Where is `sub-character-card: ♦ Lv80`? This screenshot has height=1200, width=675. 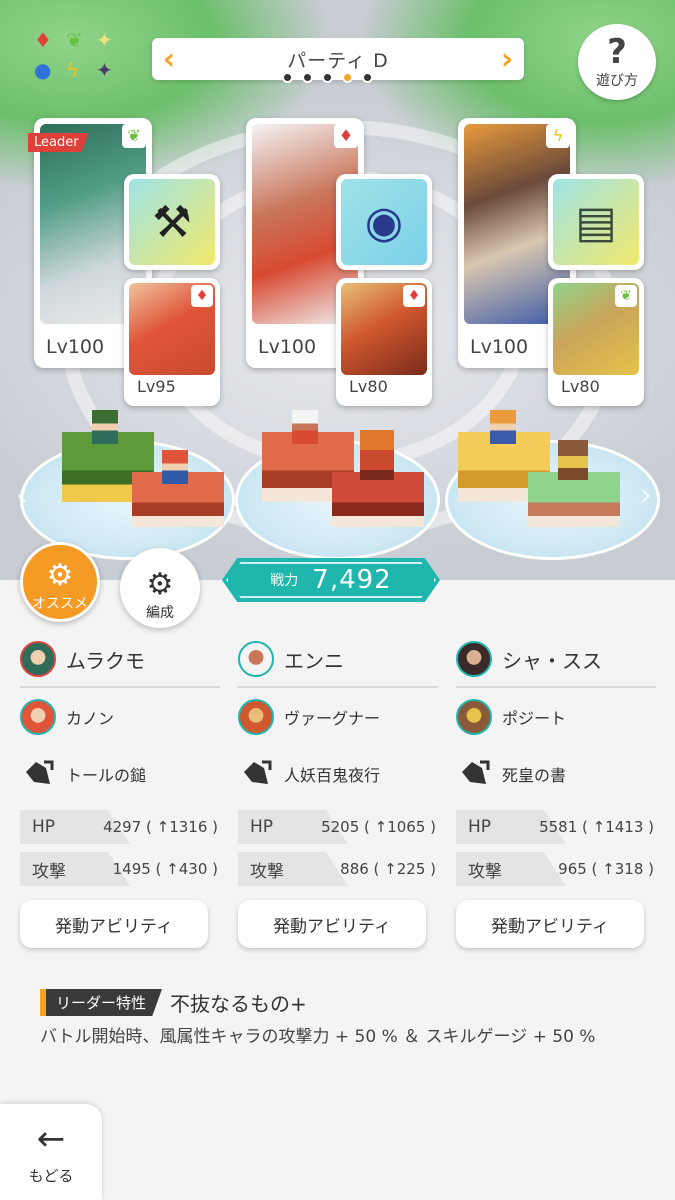 sub-character-card: ♦ Lv80 is located at coordinates (384, 342).